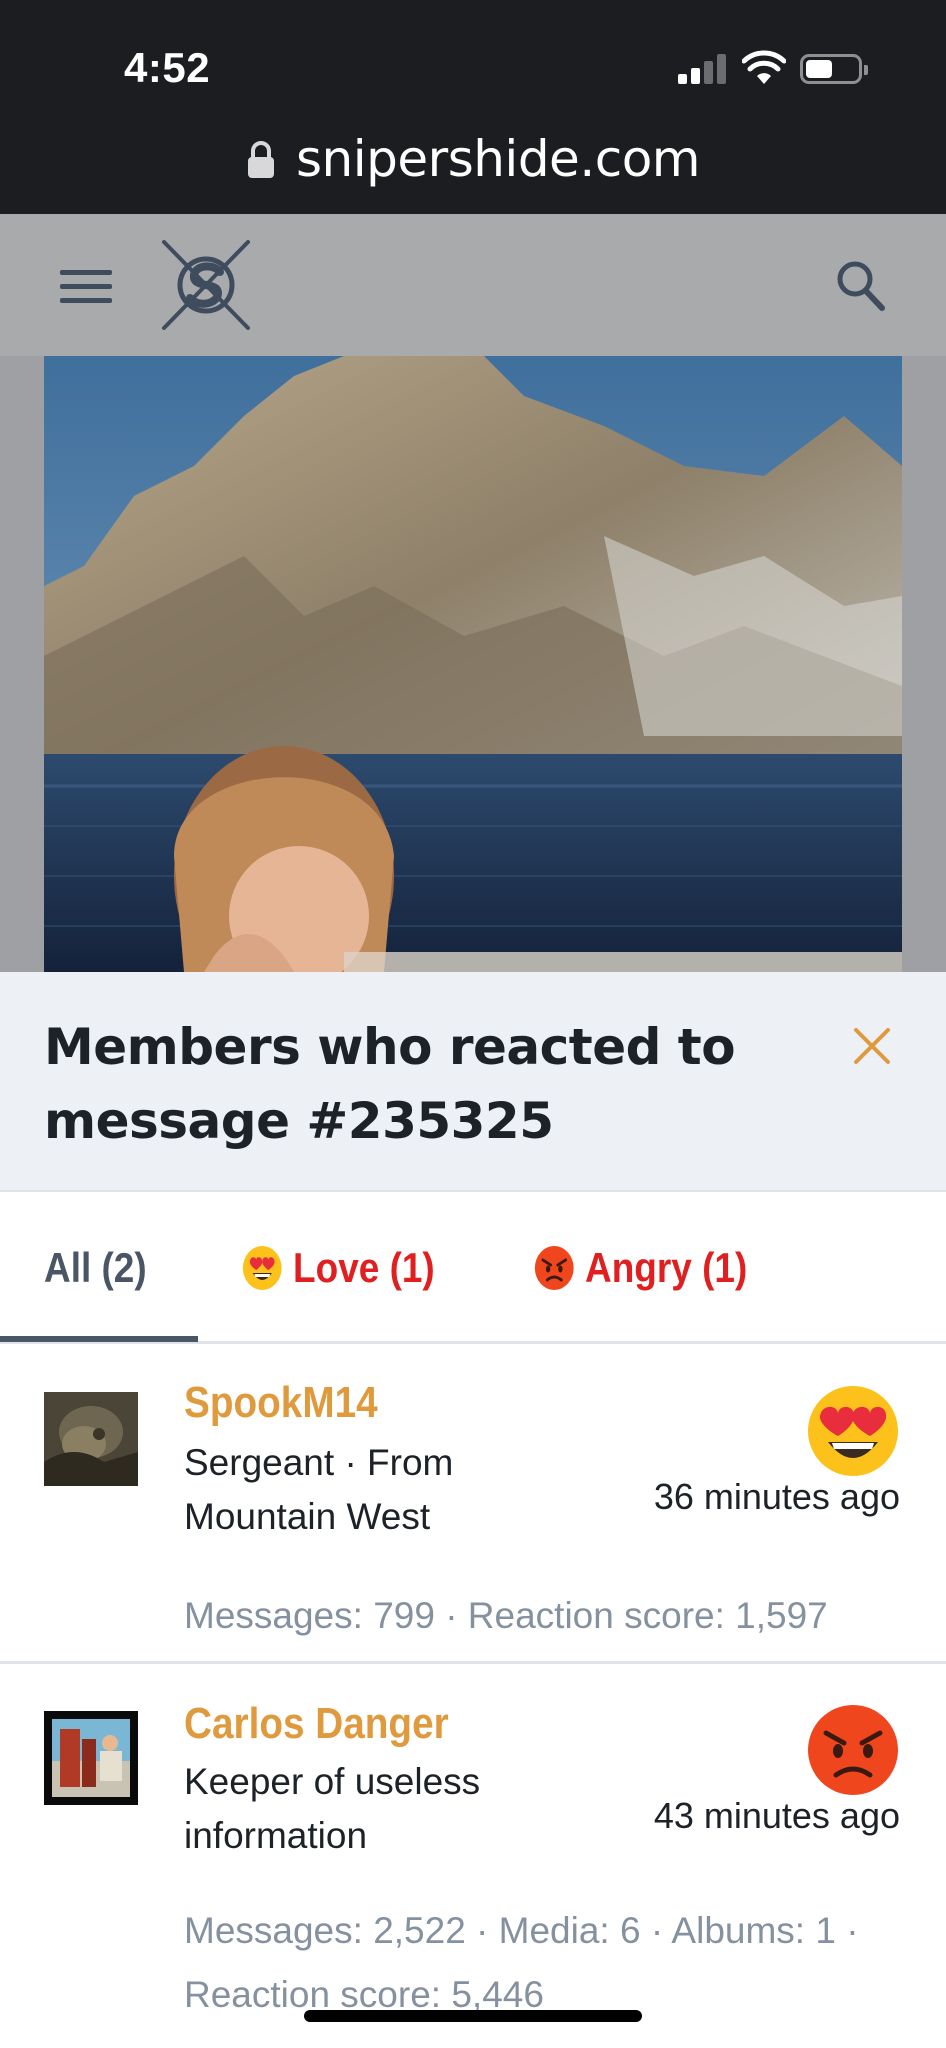  I want to click on site-logo, so click(206, 285).